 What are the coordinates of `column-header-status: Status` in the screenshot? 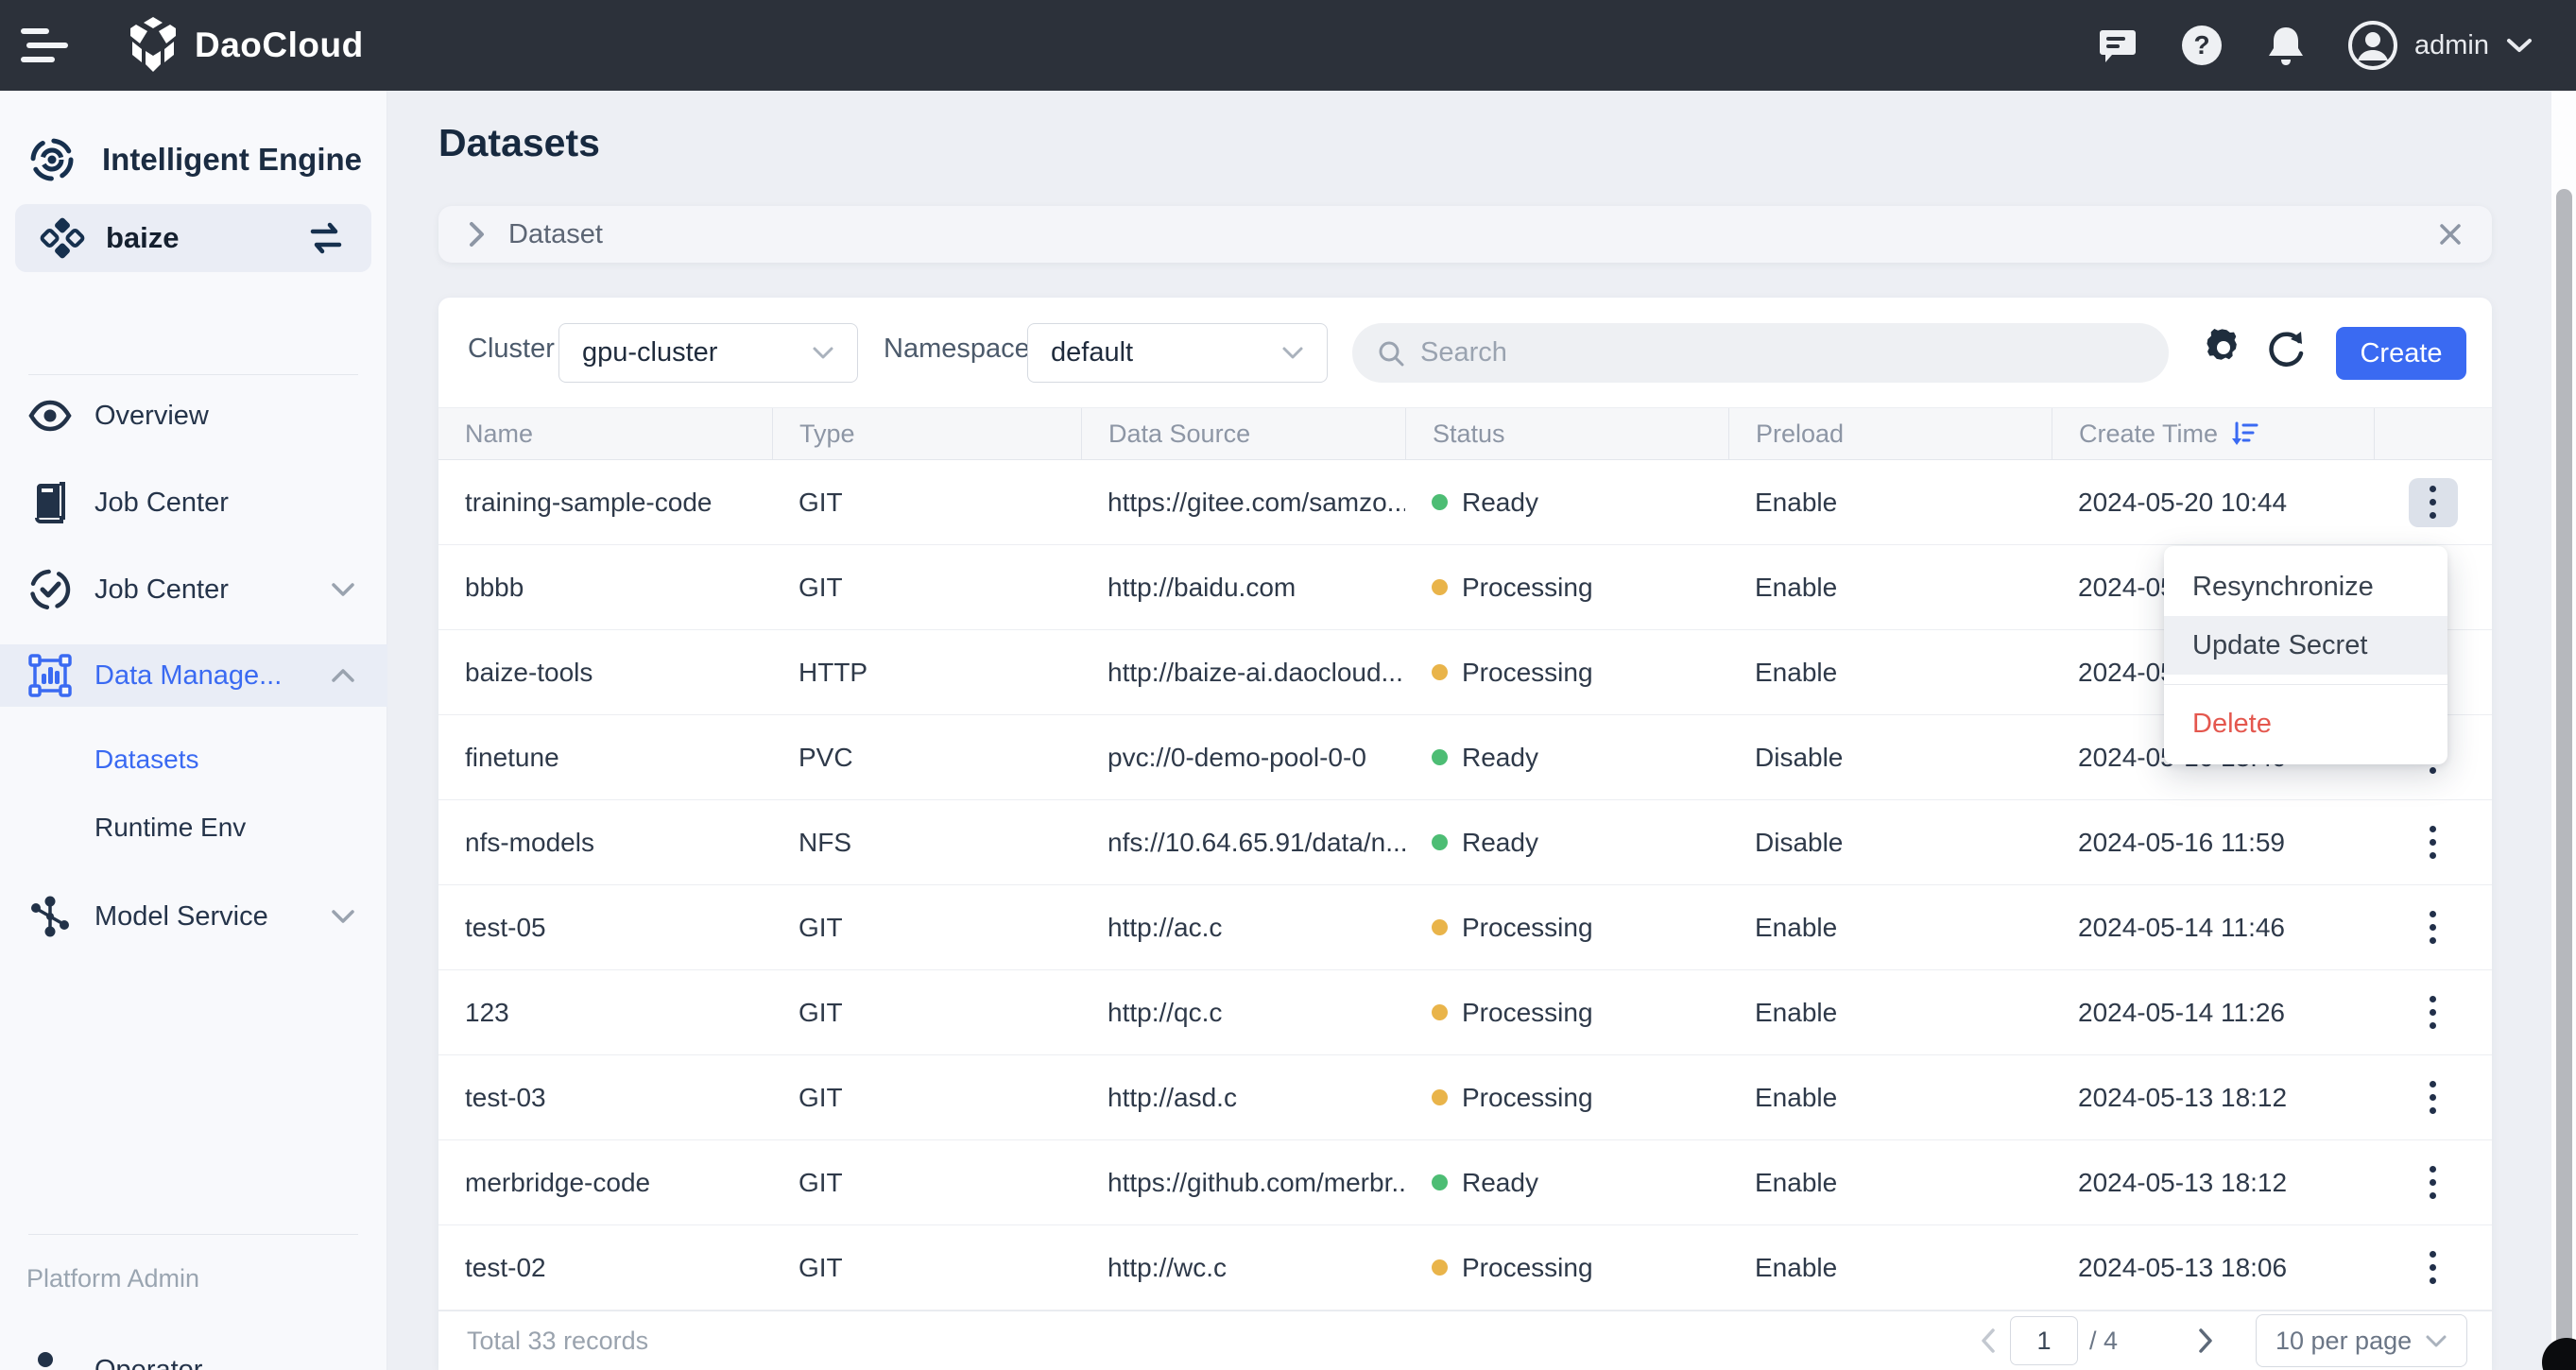 It's located at (1566, 433).